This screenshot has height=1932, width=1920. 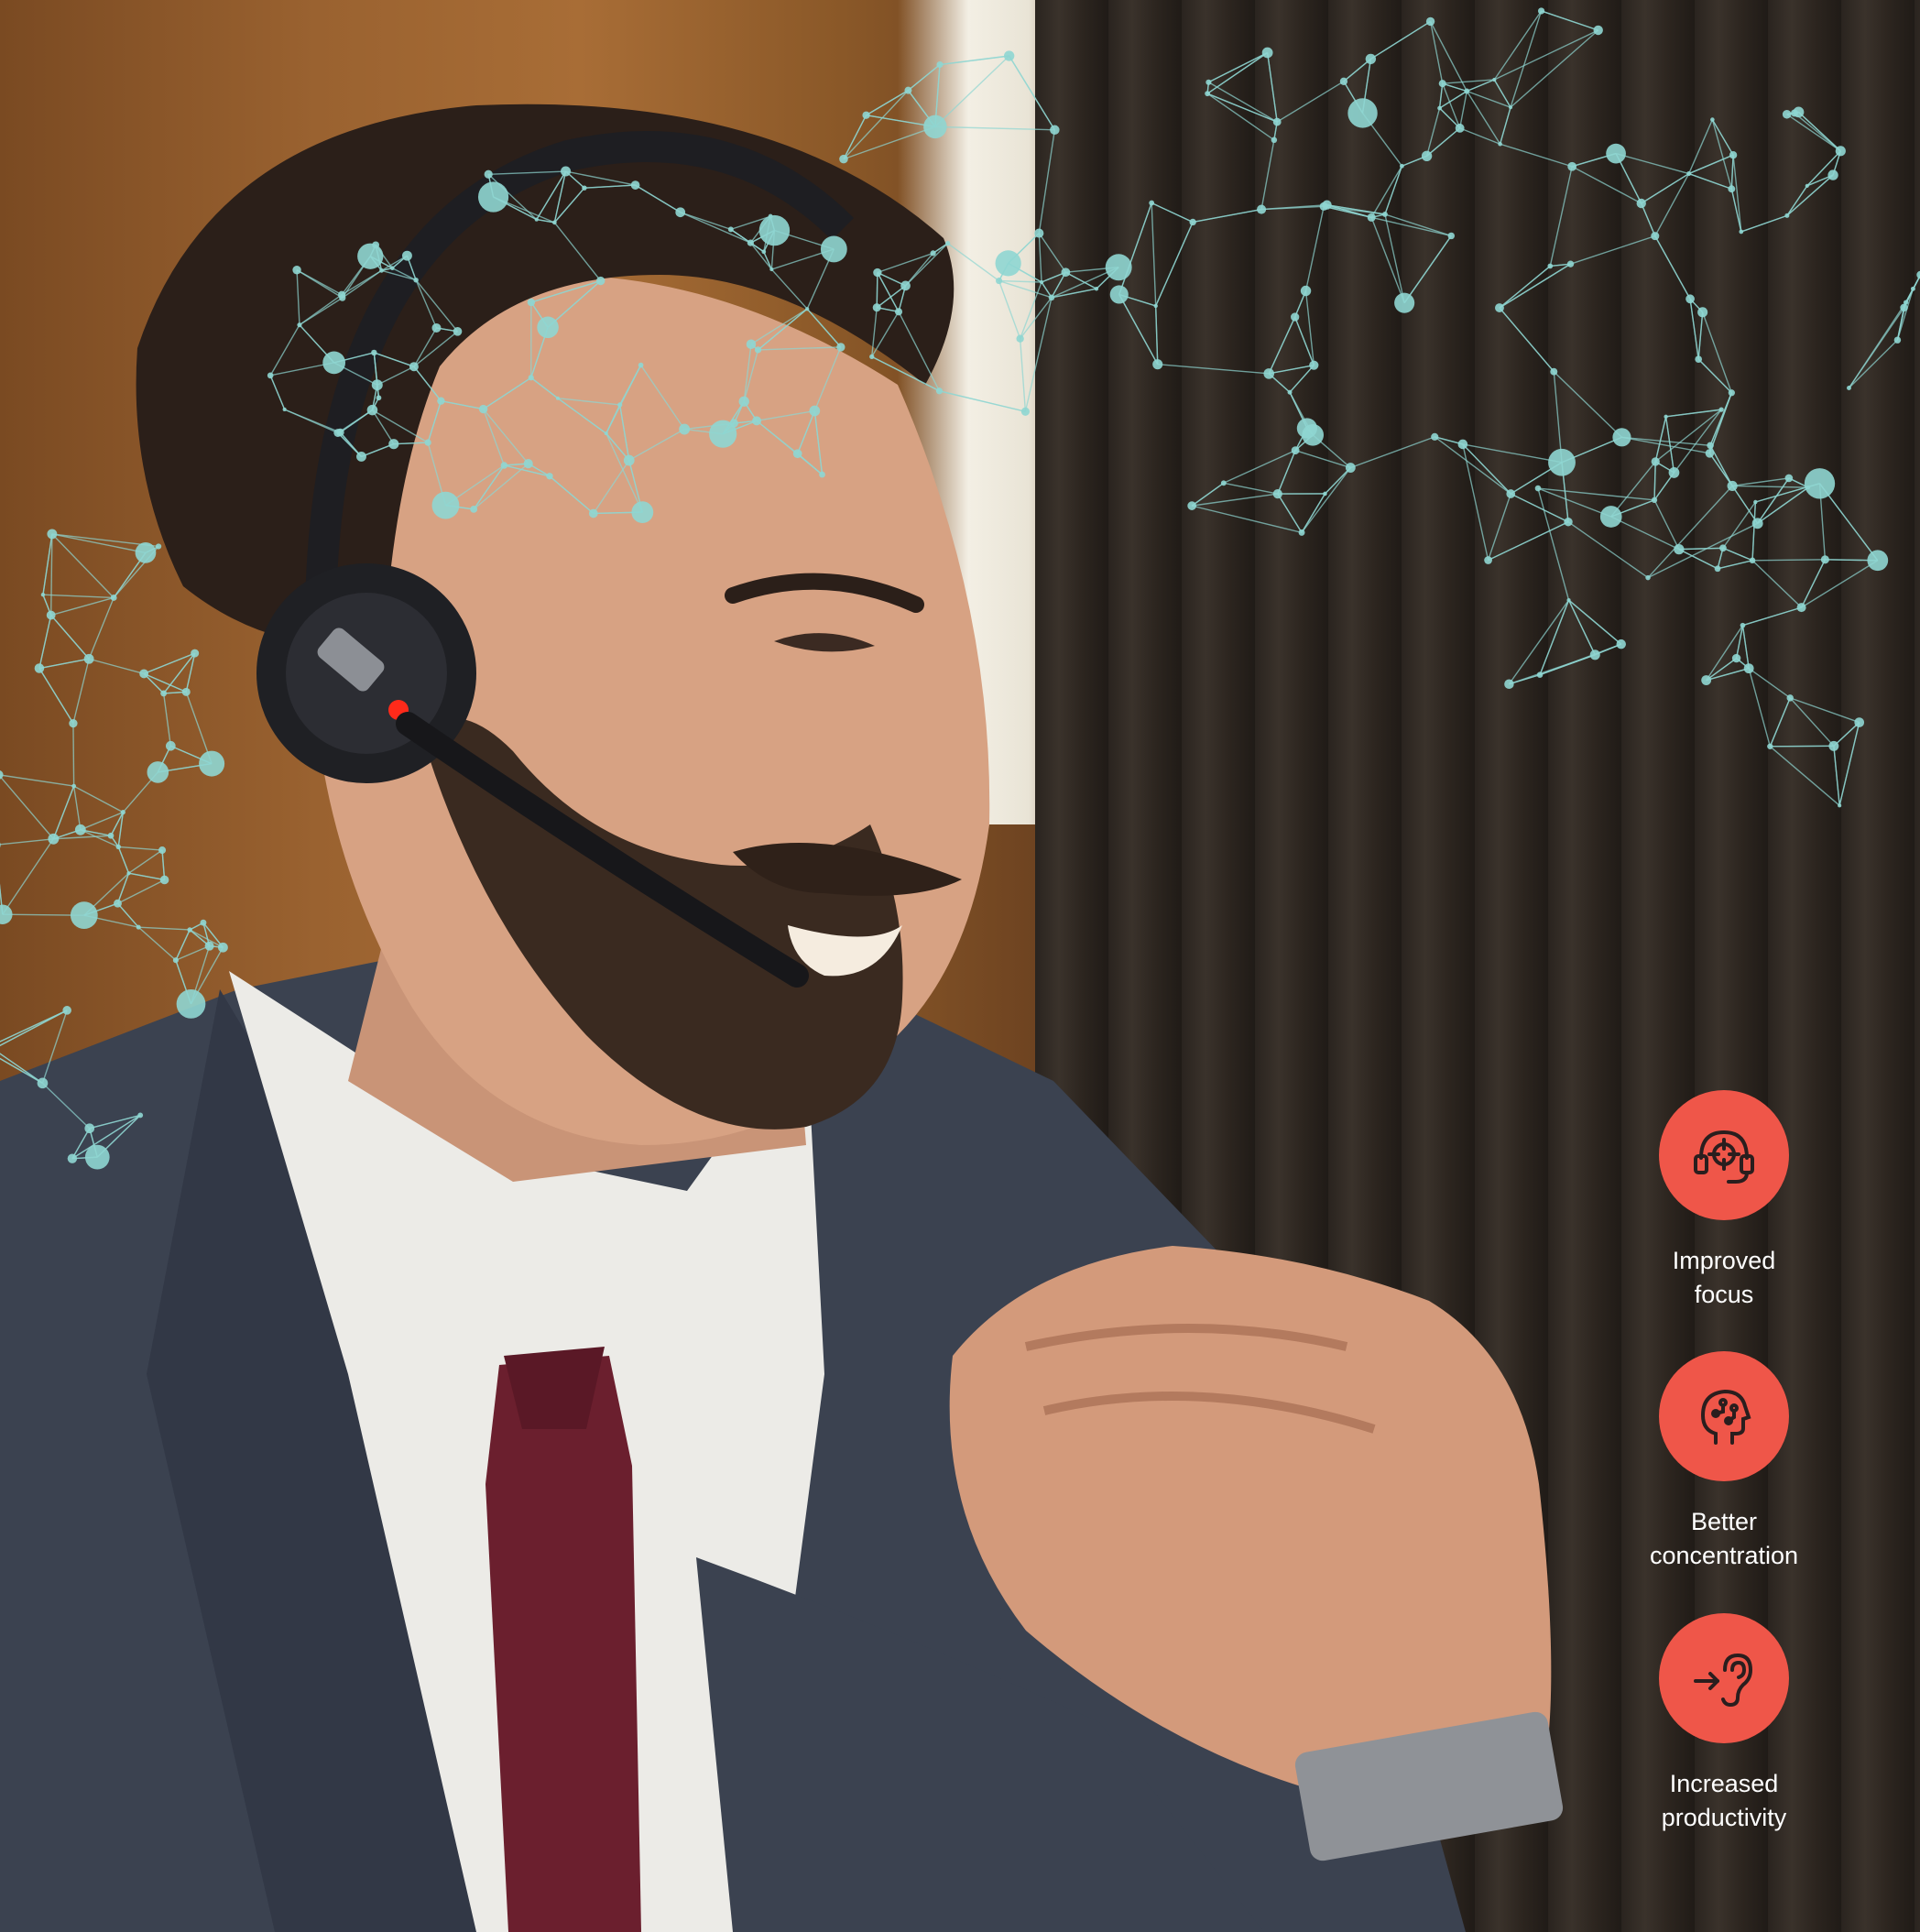 What do you see at coordinates (1724, 1556) in the screenshot?
I see `benefit-label-line2: concentration` at bounding box center [1724, 1556].